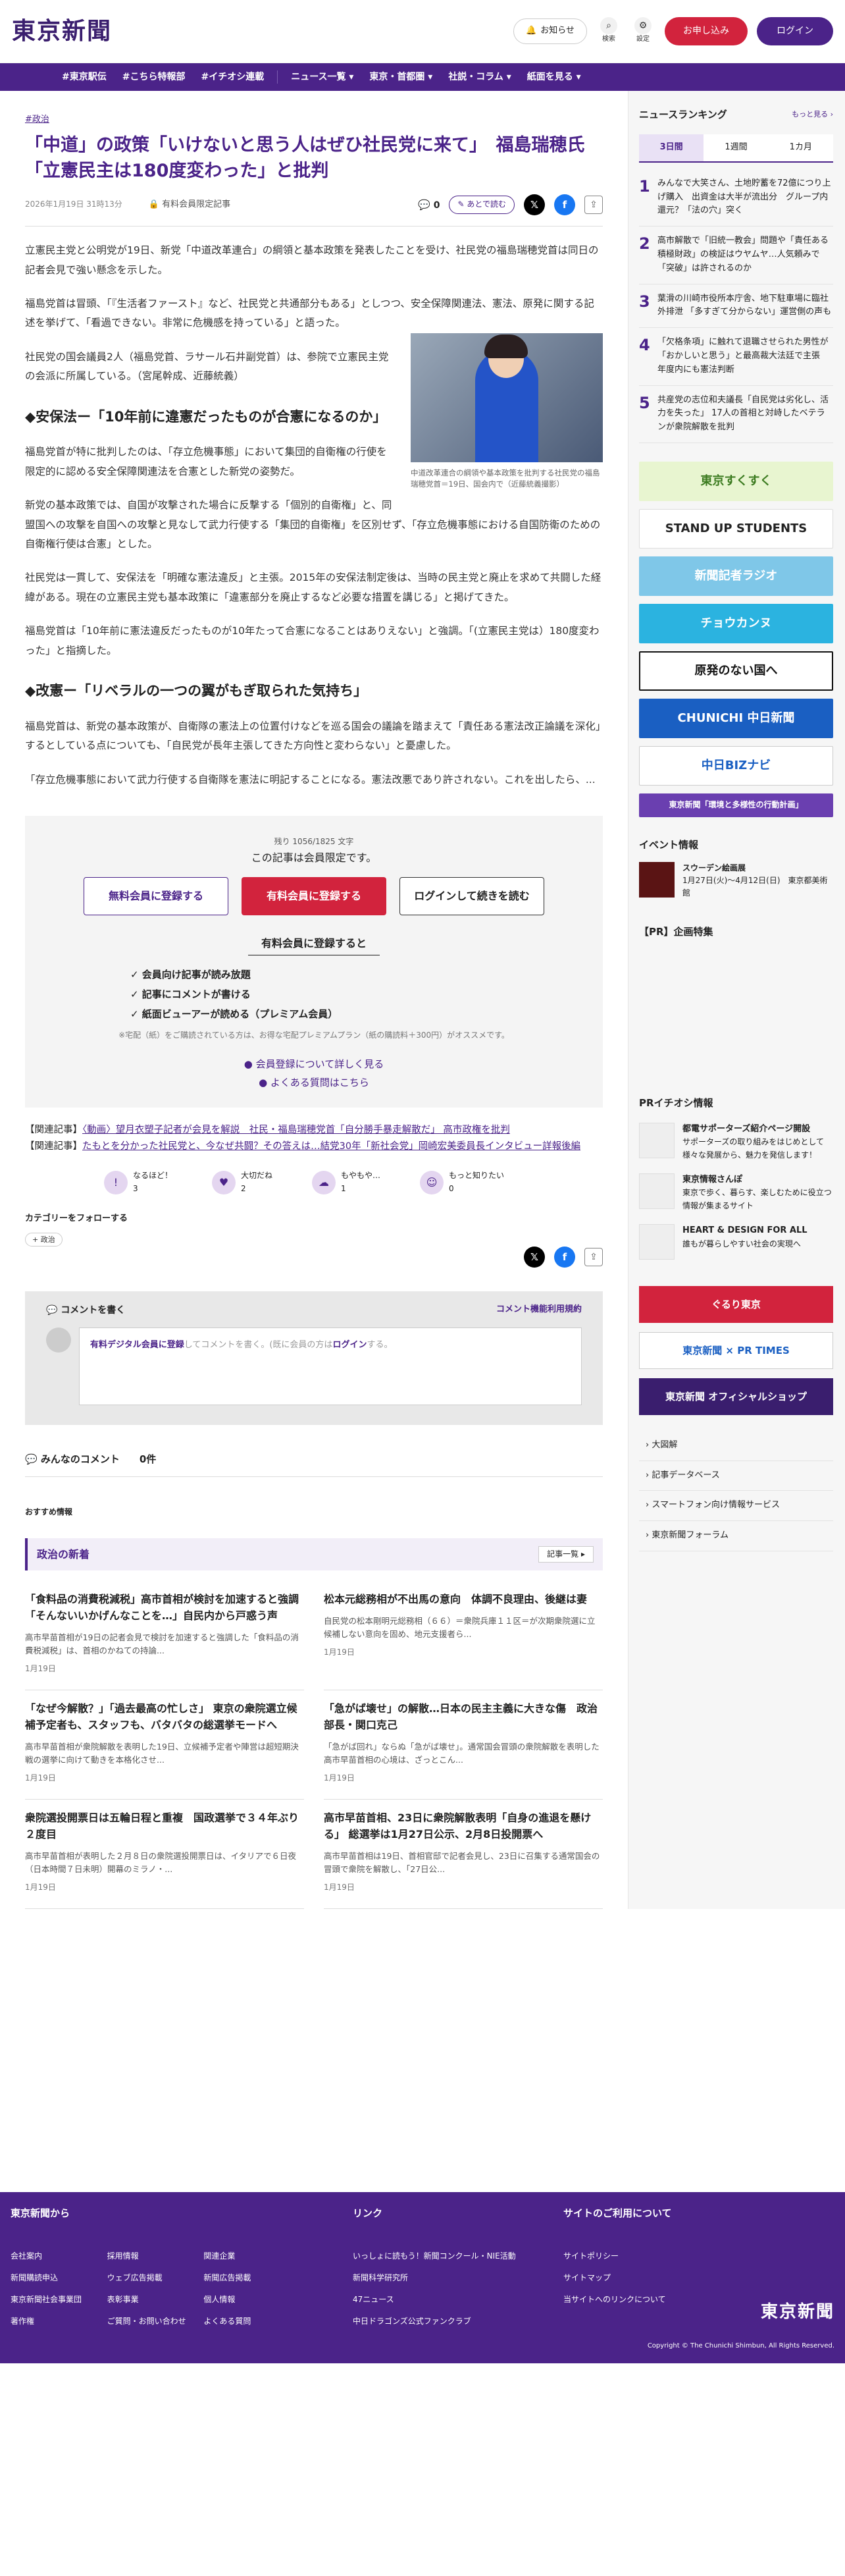  What do you see at coordinates (736, 671) in the screenshot?
I see `banner-no-nuclear: 原発のない国へ` at bounding box center [736, 671].